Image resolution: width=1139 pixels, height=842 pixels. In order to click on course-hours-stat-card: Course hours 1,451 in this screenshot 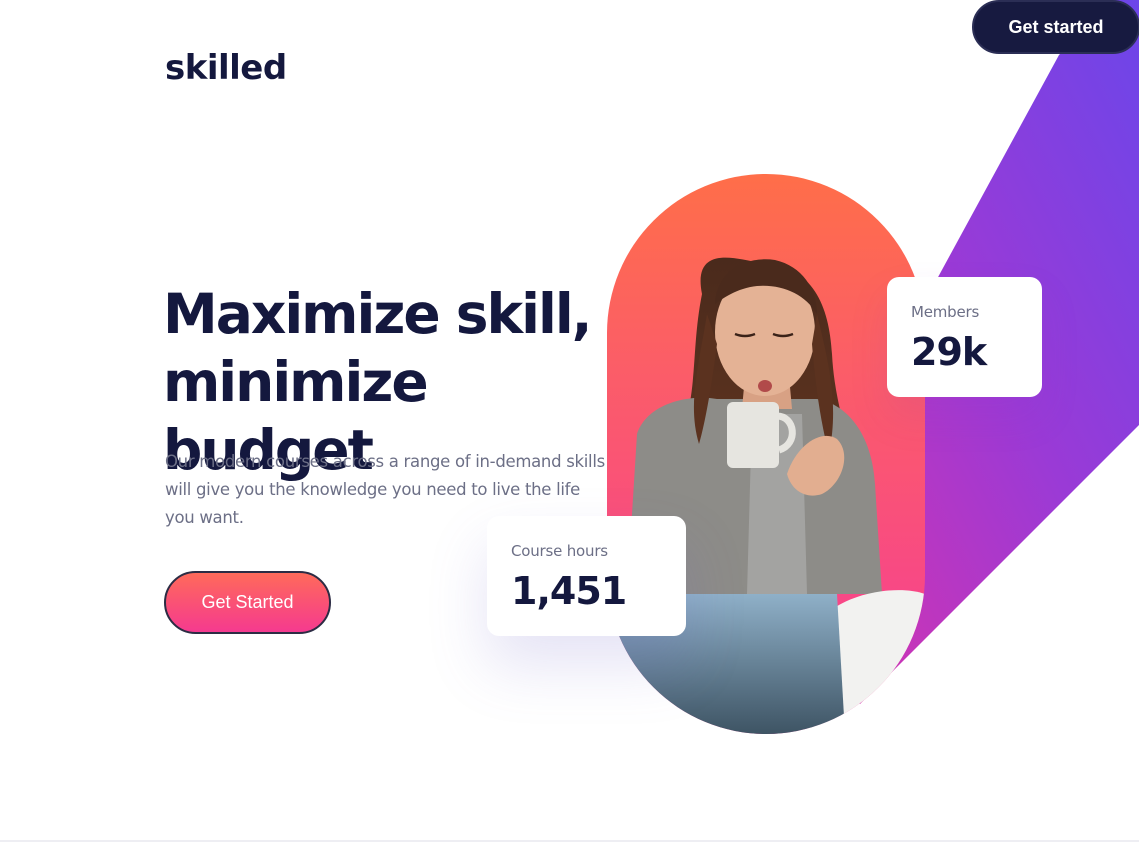, I will do `click(586, 576)`.